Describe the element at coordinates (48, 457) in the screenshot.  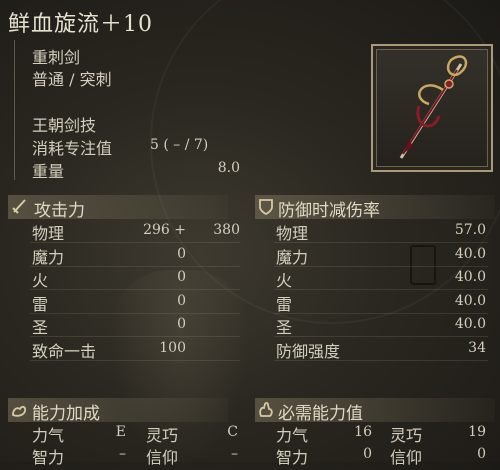
I see `scaling-attr-label: 智力` at that location.